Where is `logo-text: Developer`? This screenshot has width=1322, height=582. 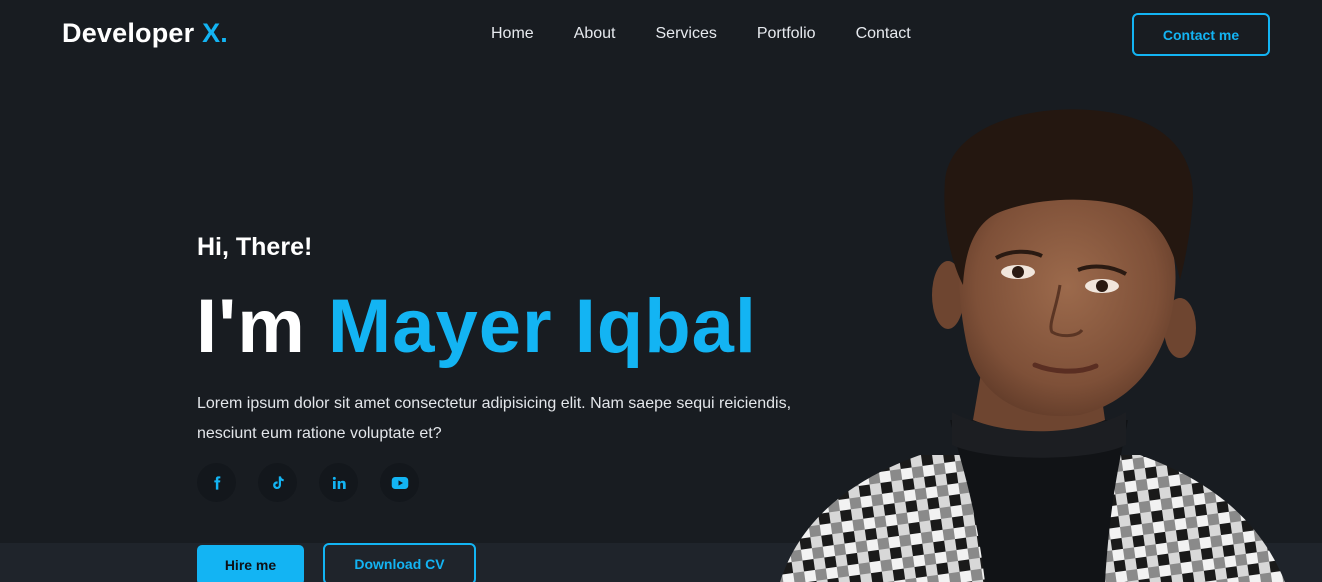
logo-text: Developer is located at coordinates (128, 33).